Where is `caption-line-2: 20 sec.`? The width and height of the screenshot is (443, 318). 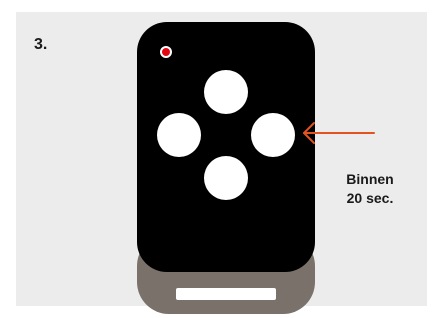
caption-line-2: 20 sec. is located at coordinates (370, 198).